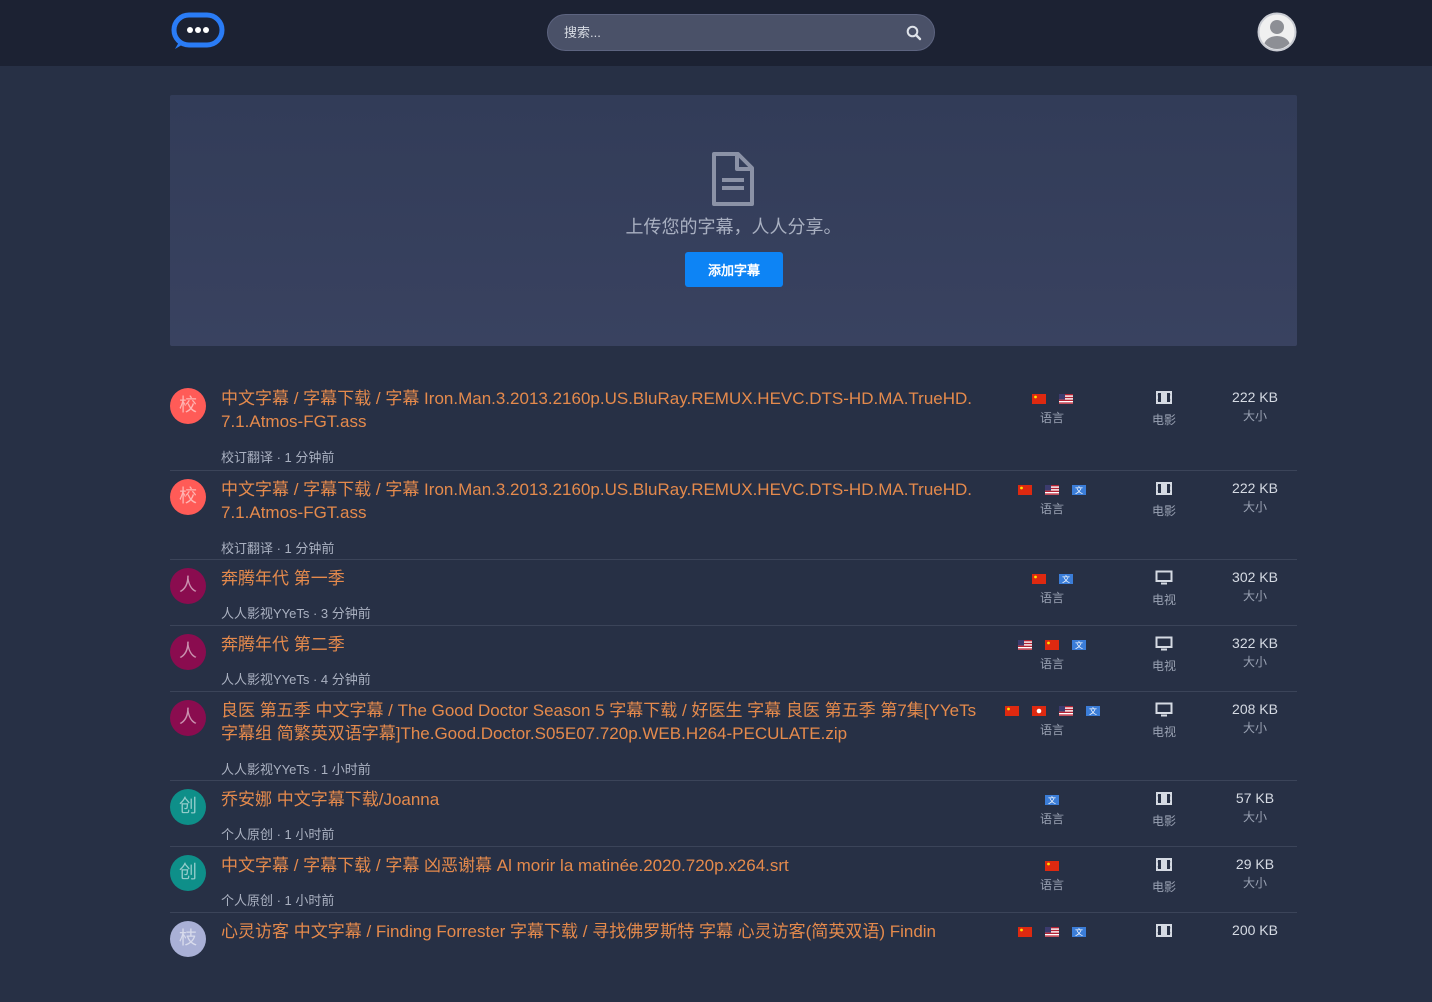 This screenshot has height=1002, width=1432. What do you see at coordinates (601, 578) in the screenshot?
I see `subtitle-title-link: 奔腾年代 第一季` at bounding box center [601, 578].